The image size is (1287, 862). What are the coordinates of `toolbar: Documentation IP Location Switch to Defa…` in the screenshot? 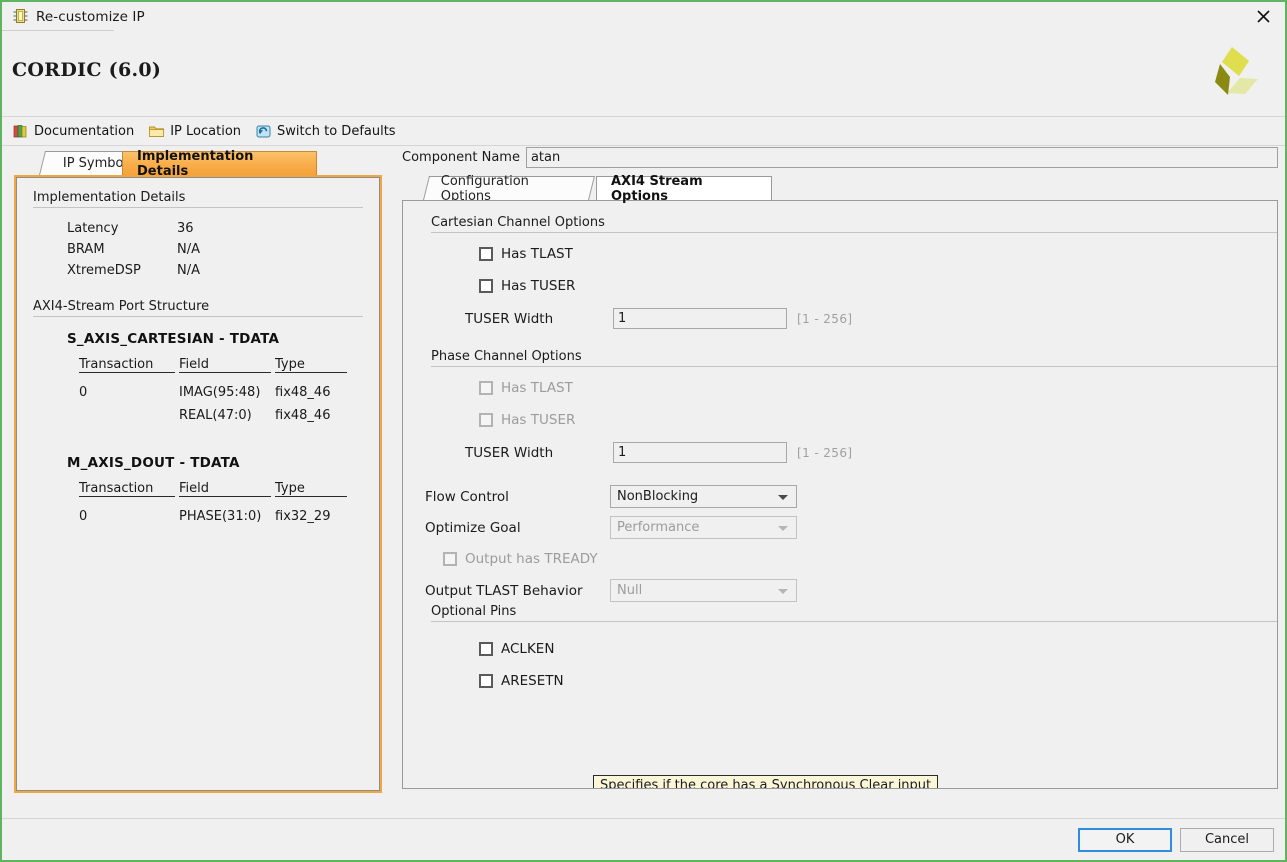 It's located at (643, 131).